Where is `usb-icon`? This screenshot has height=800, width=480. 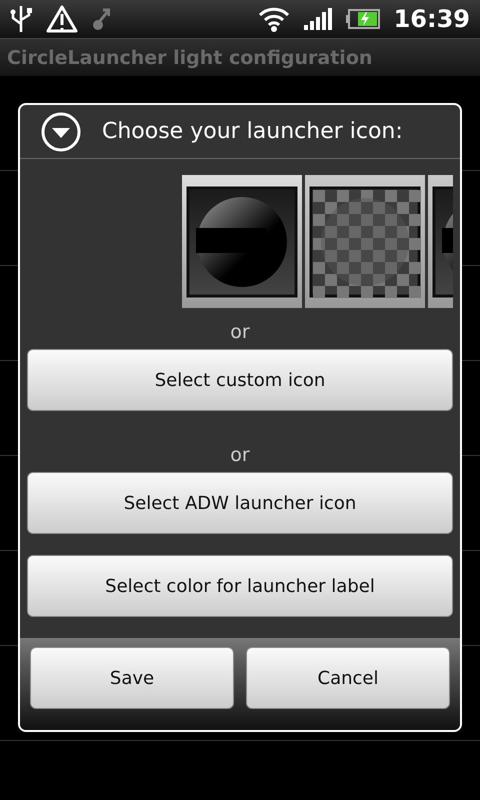 usb-icon is located at coordinates (21, 19).